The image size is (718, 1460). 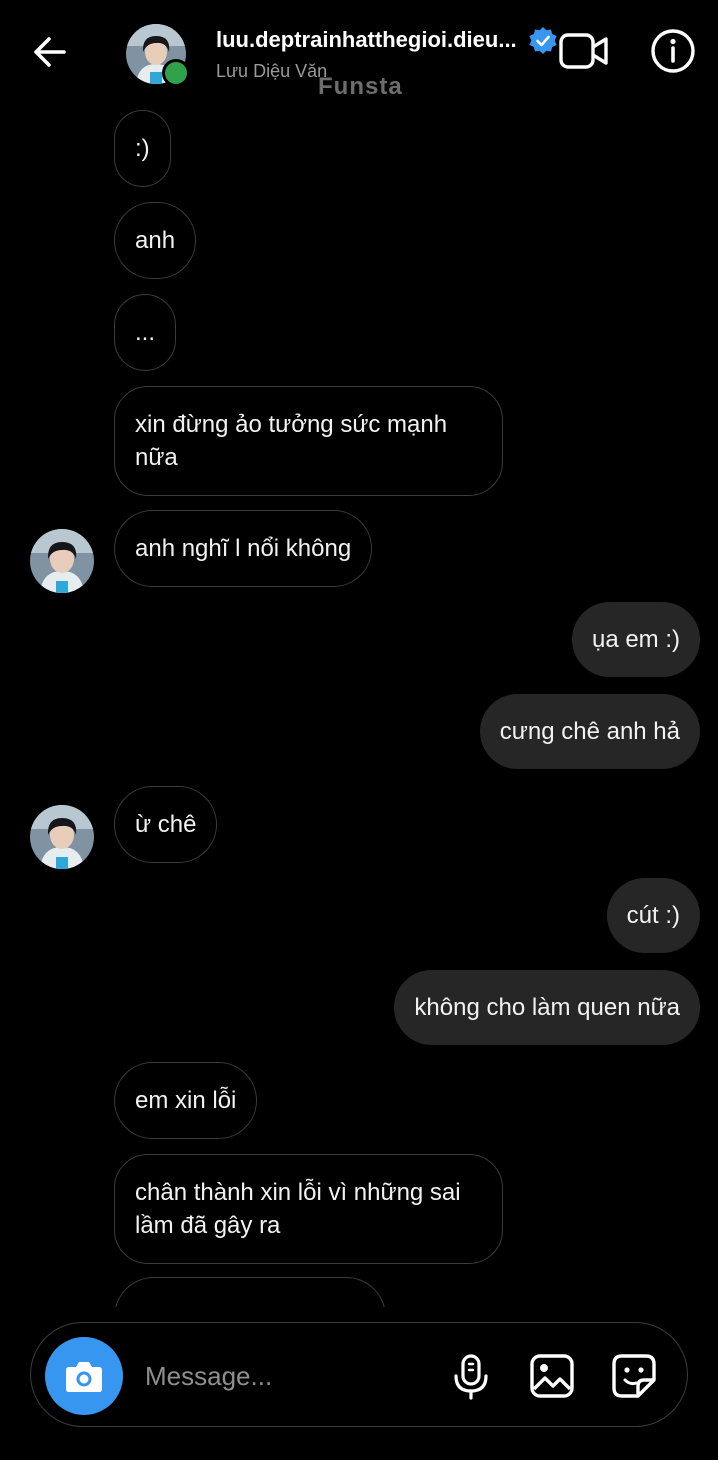 What do you see at coordinates (653, 915) in the screenshot?
I see `outgoing-message-bubble: cút :)` at bounding box center [653, 915].